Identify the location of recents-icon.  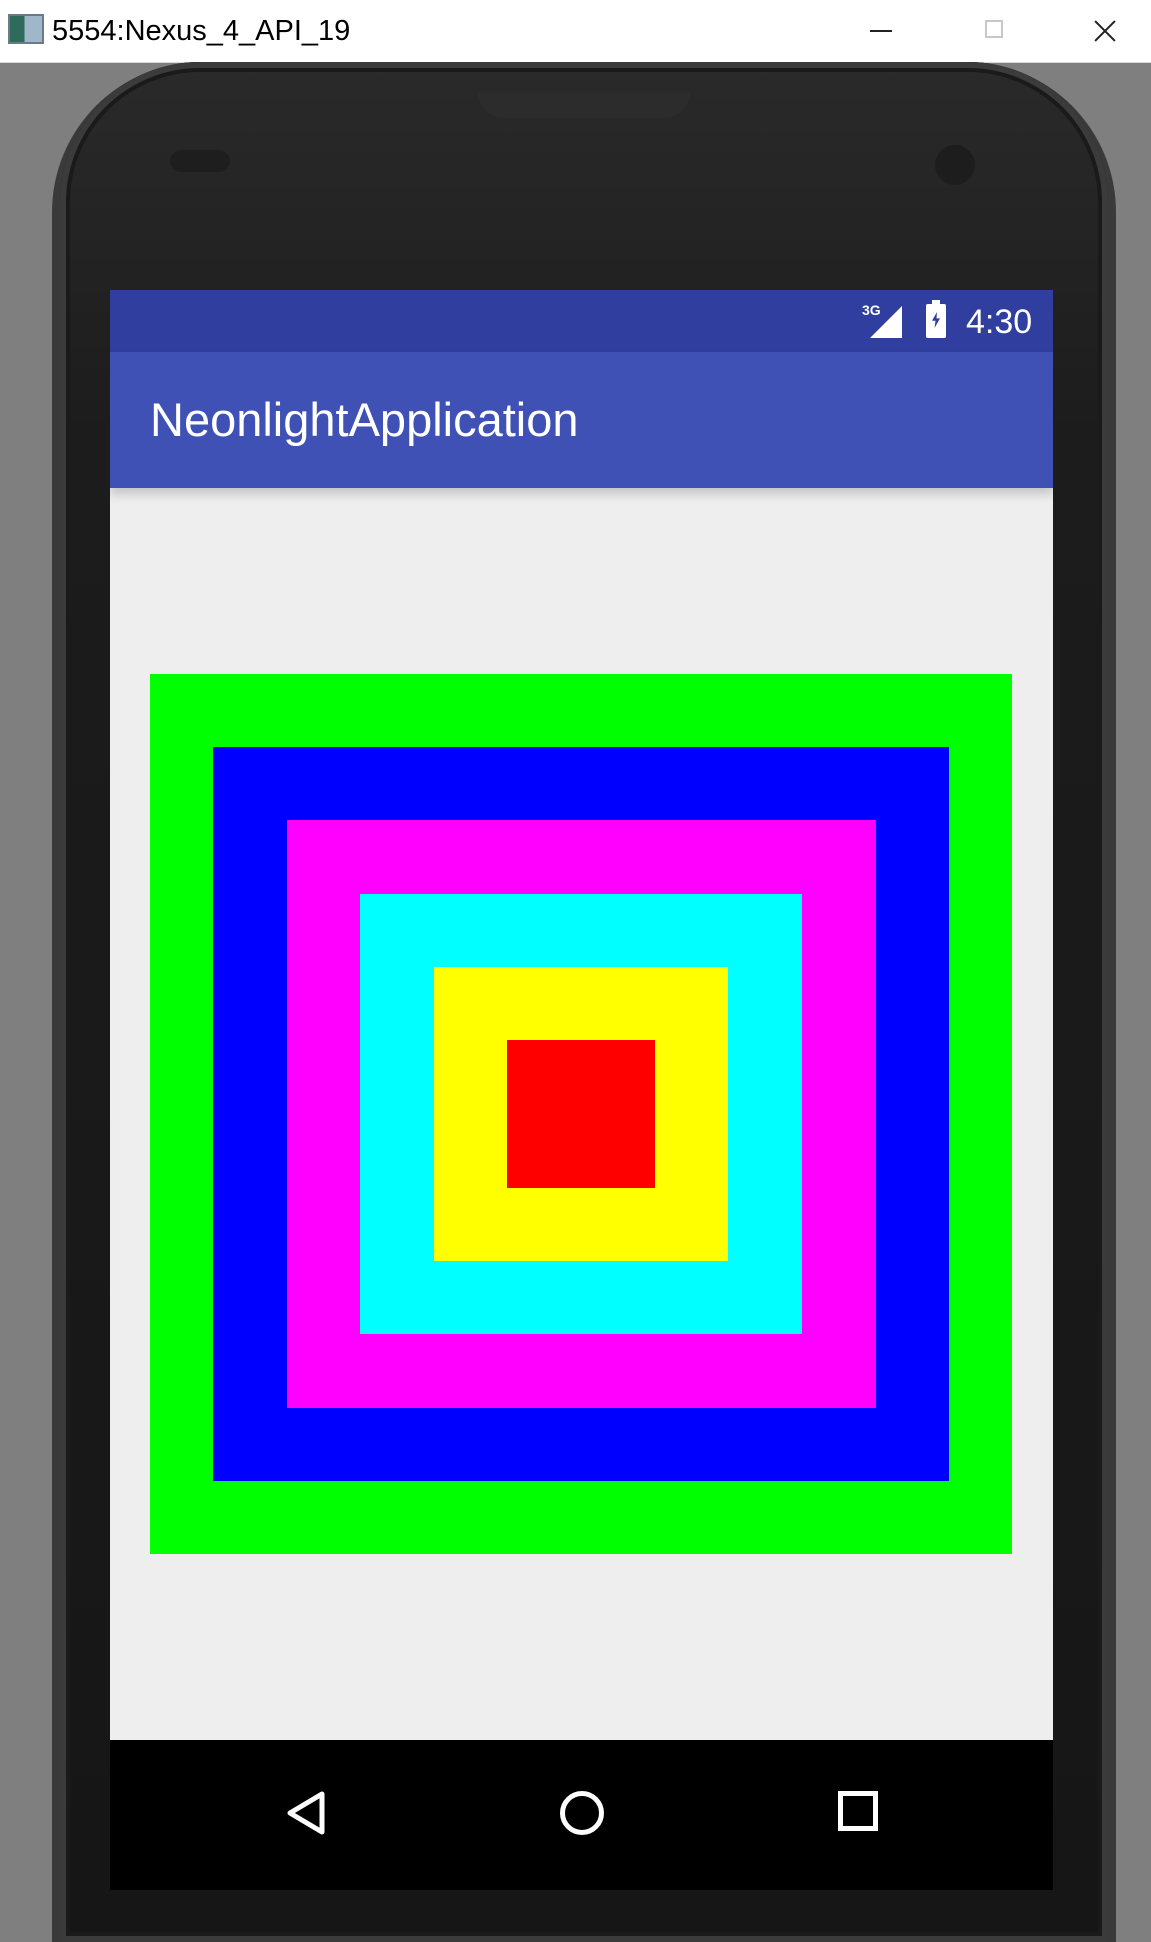
(858, 1811).